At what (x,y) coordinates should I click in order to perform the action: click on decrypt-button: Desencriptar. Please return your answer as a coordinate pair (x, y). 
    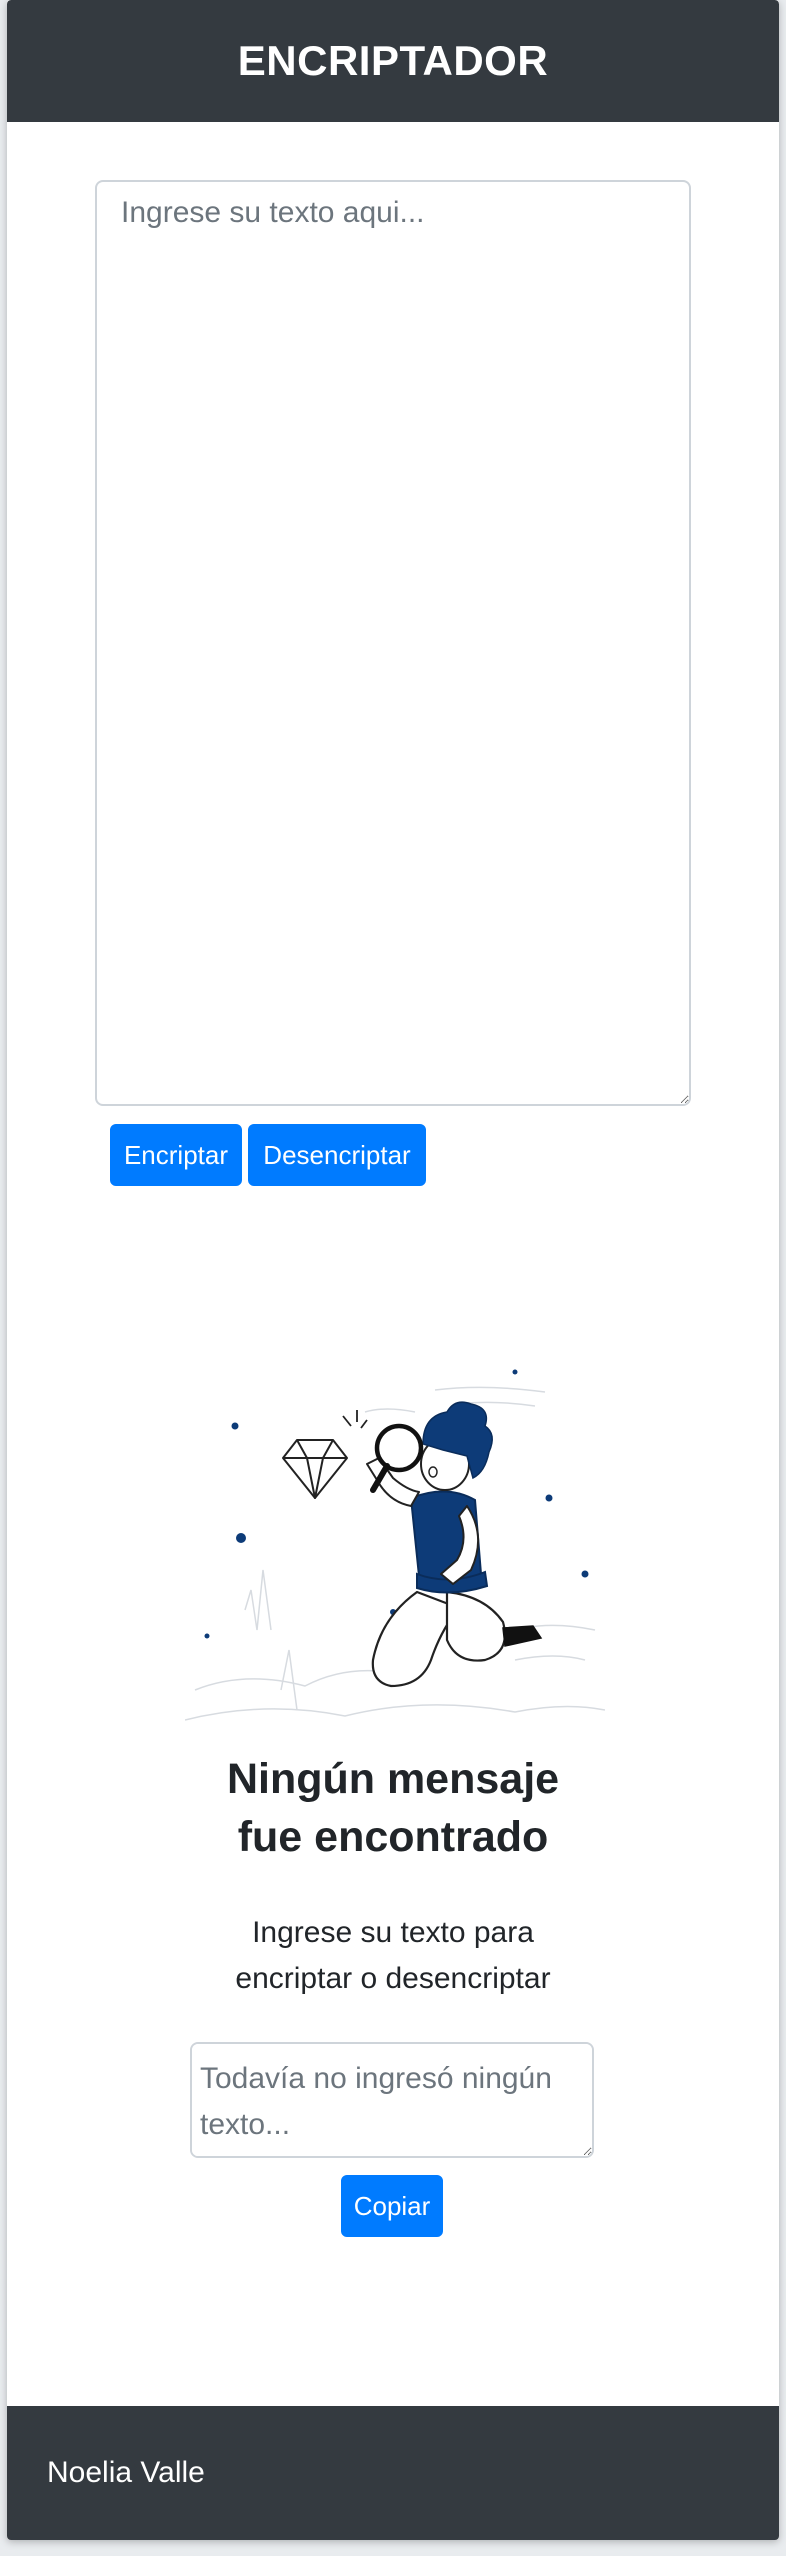
    Looking at the image, I should click on (337, 1155).